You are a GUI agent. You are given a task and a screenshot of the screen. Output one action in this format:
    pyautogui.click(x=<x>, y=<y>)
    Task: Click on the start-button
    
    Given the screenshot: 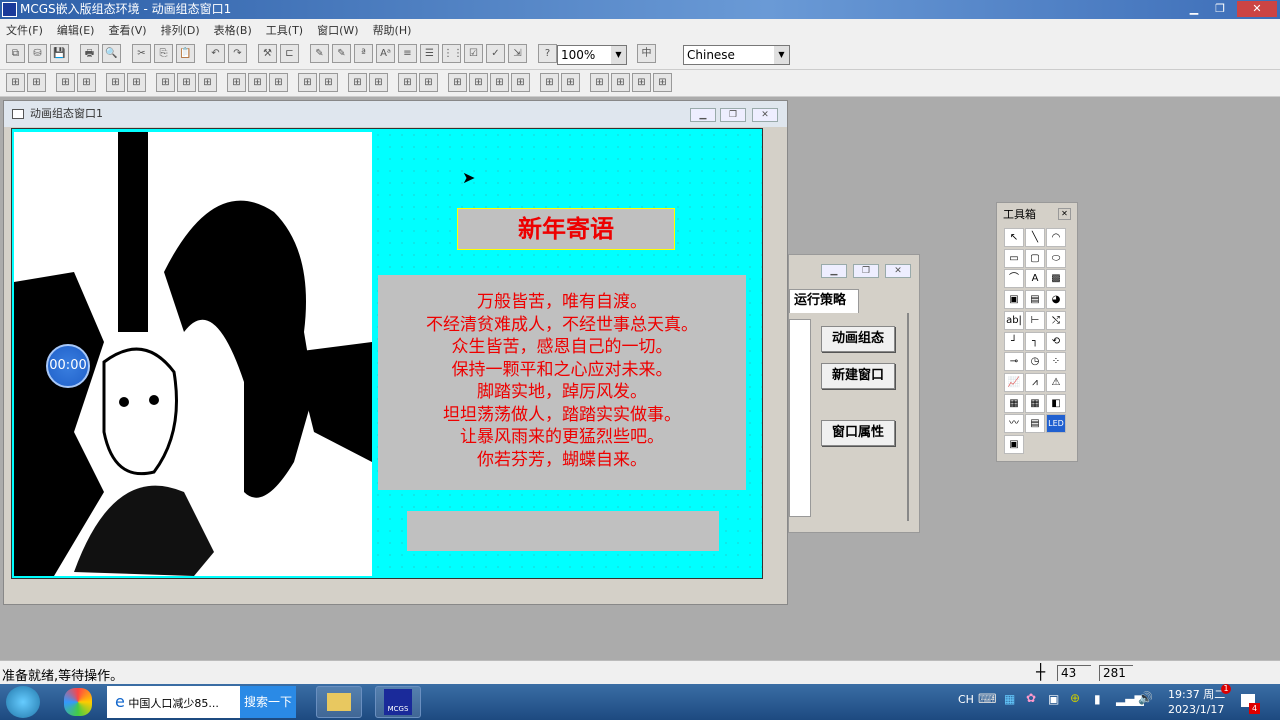 What is the action you would take?
    pyautogui.click(x=23, y=702)
    